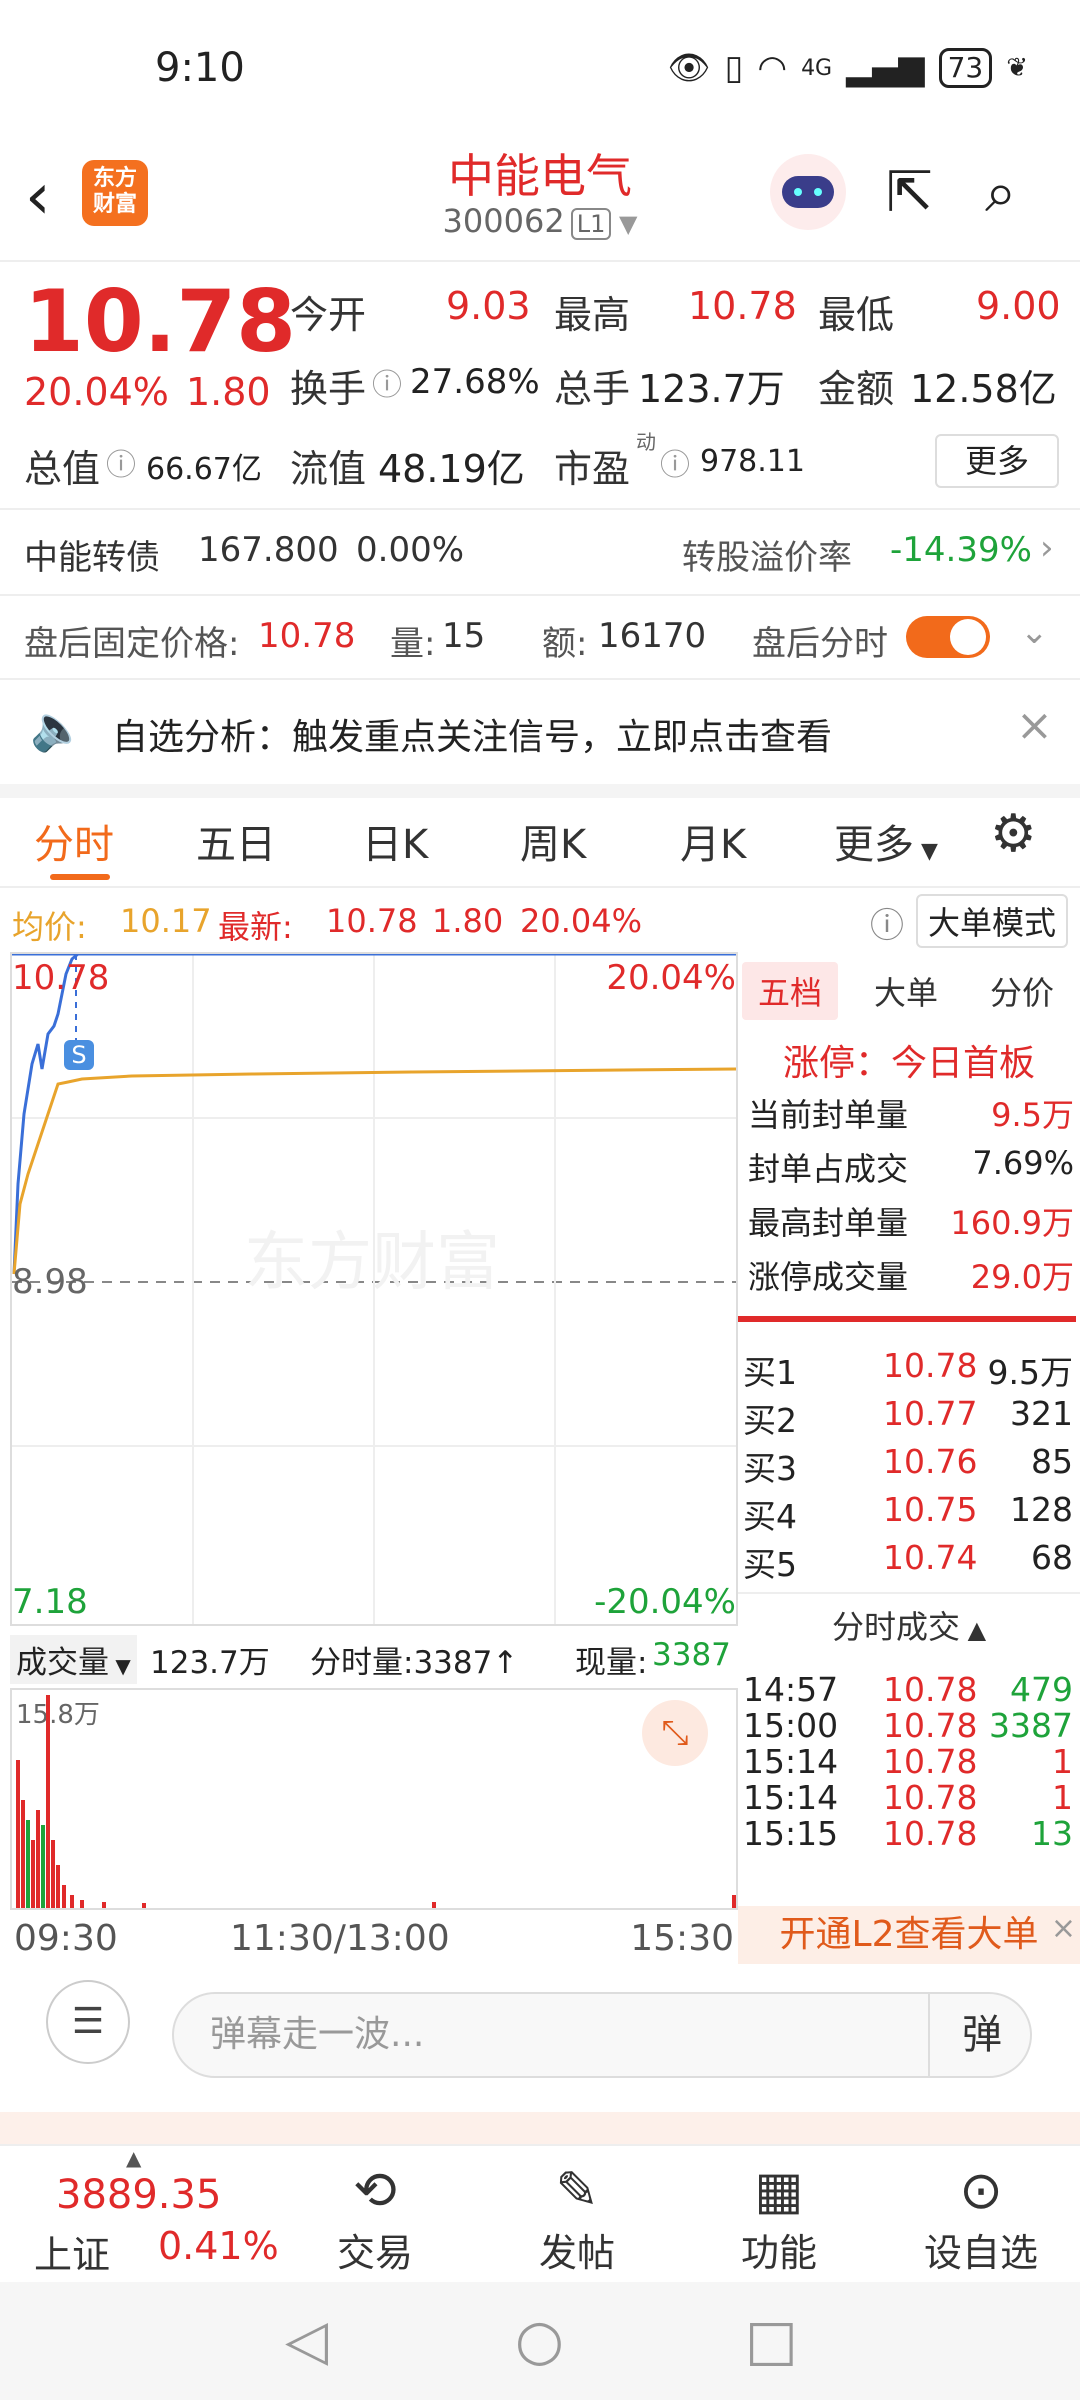 The image size is (1080, 2400). What do you see at coordinates (553, 841) in the screenshot?
I see `tab-weekly-k: 周K` at bounding box center [553, 841].